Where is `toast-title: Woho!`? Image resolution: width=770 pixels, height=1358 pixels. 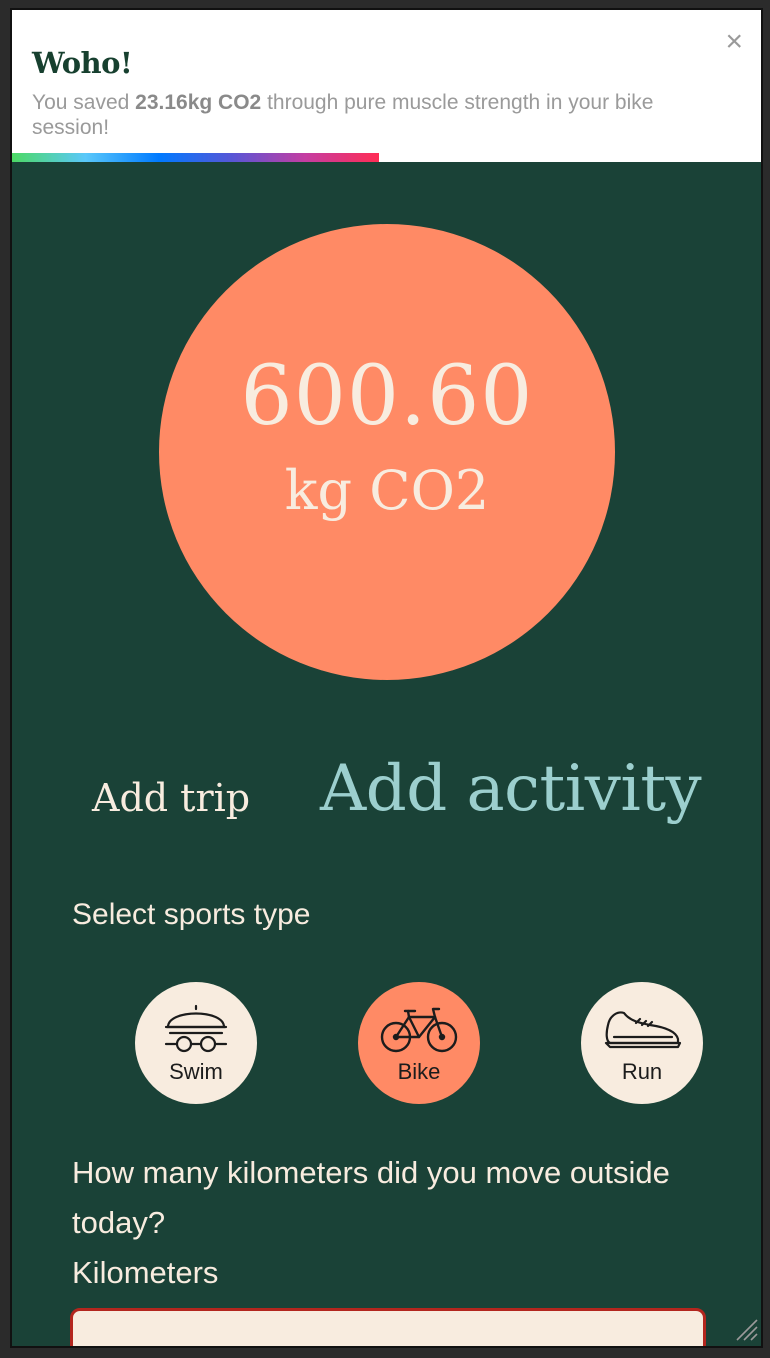
toast-title: Woho! is located at coordinates (82, 63).